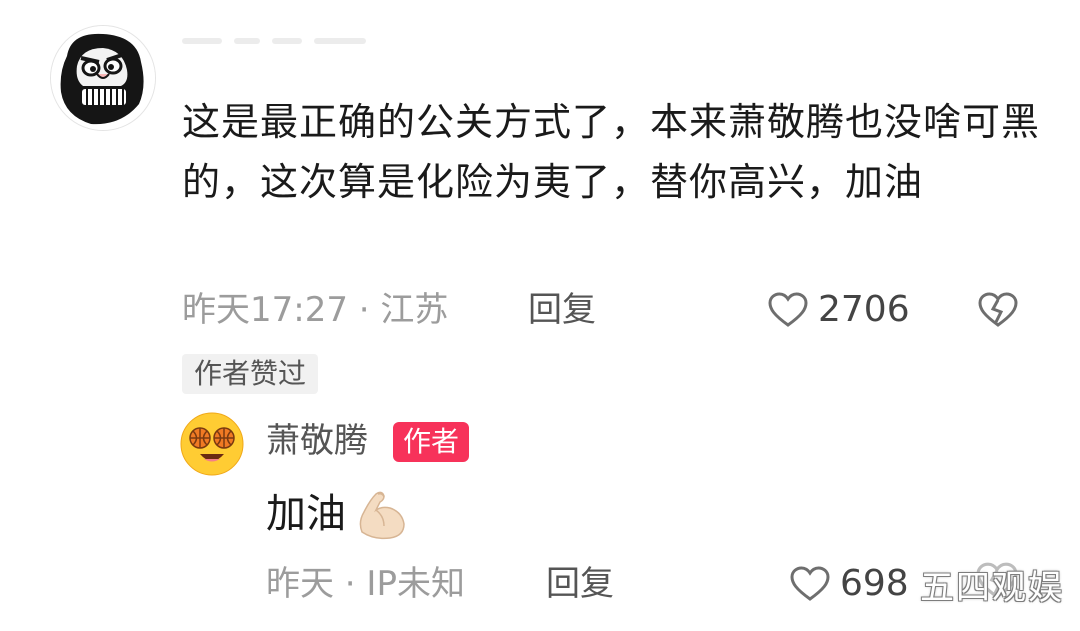 This screenshot has height=631, width=1080. What do you see at coordinates (250, 374) in the screenshot?
I see `author-liked-tag: 作者赞过` at bounding box center [250, 374].